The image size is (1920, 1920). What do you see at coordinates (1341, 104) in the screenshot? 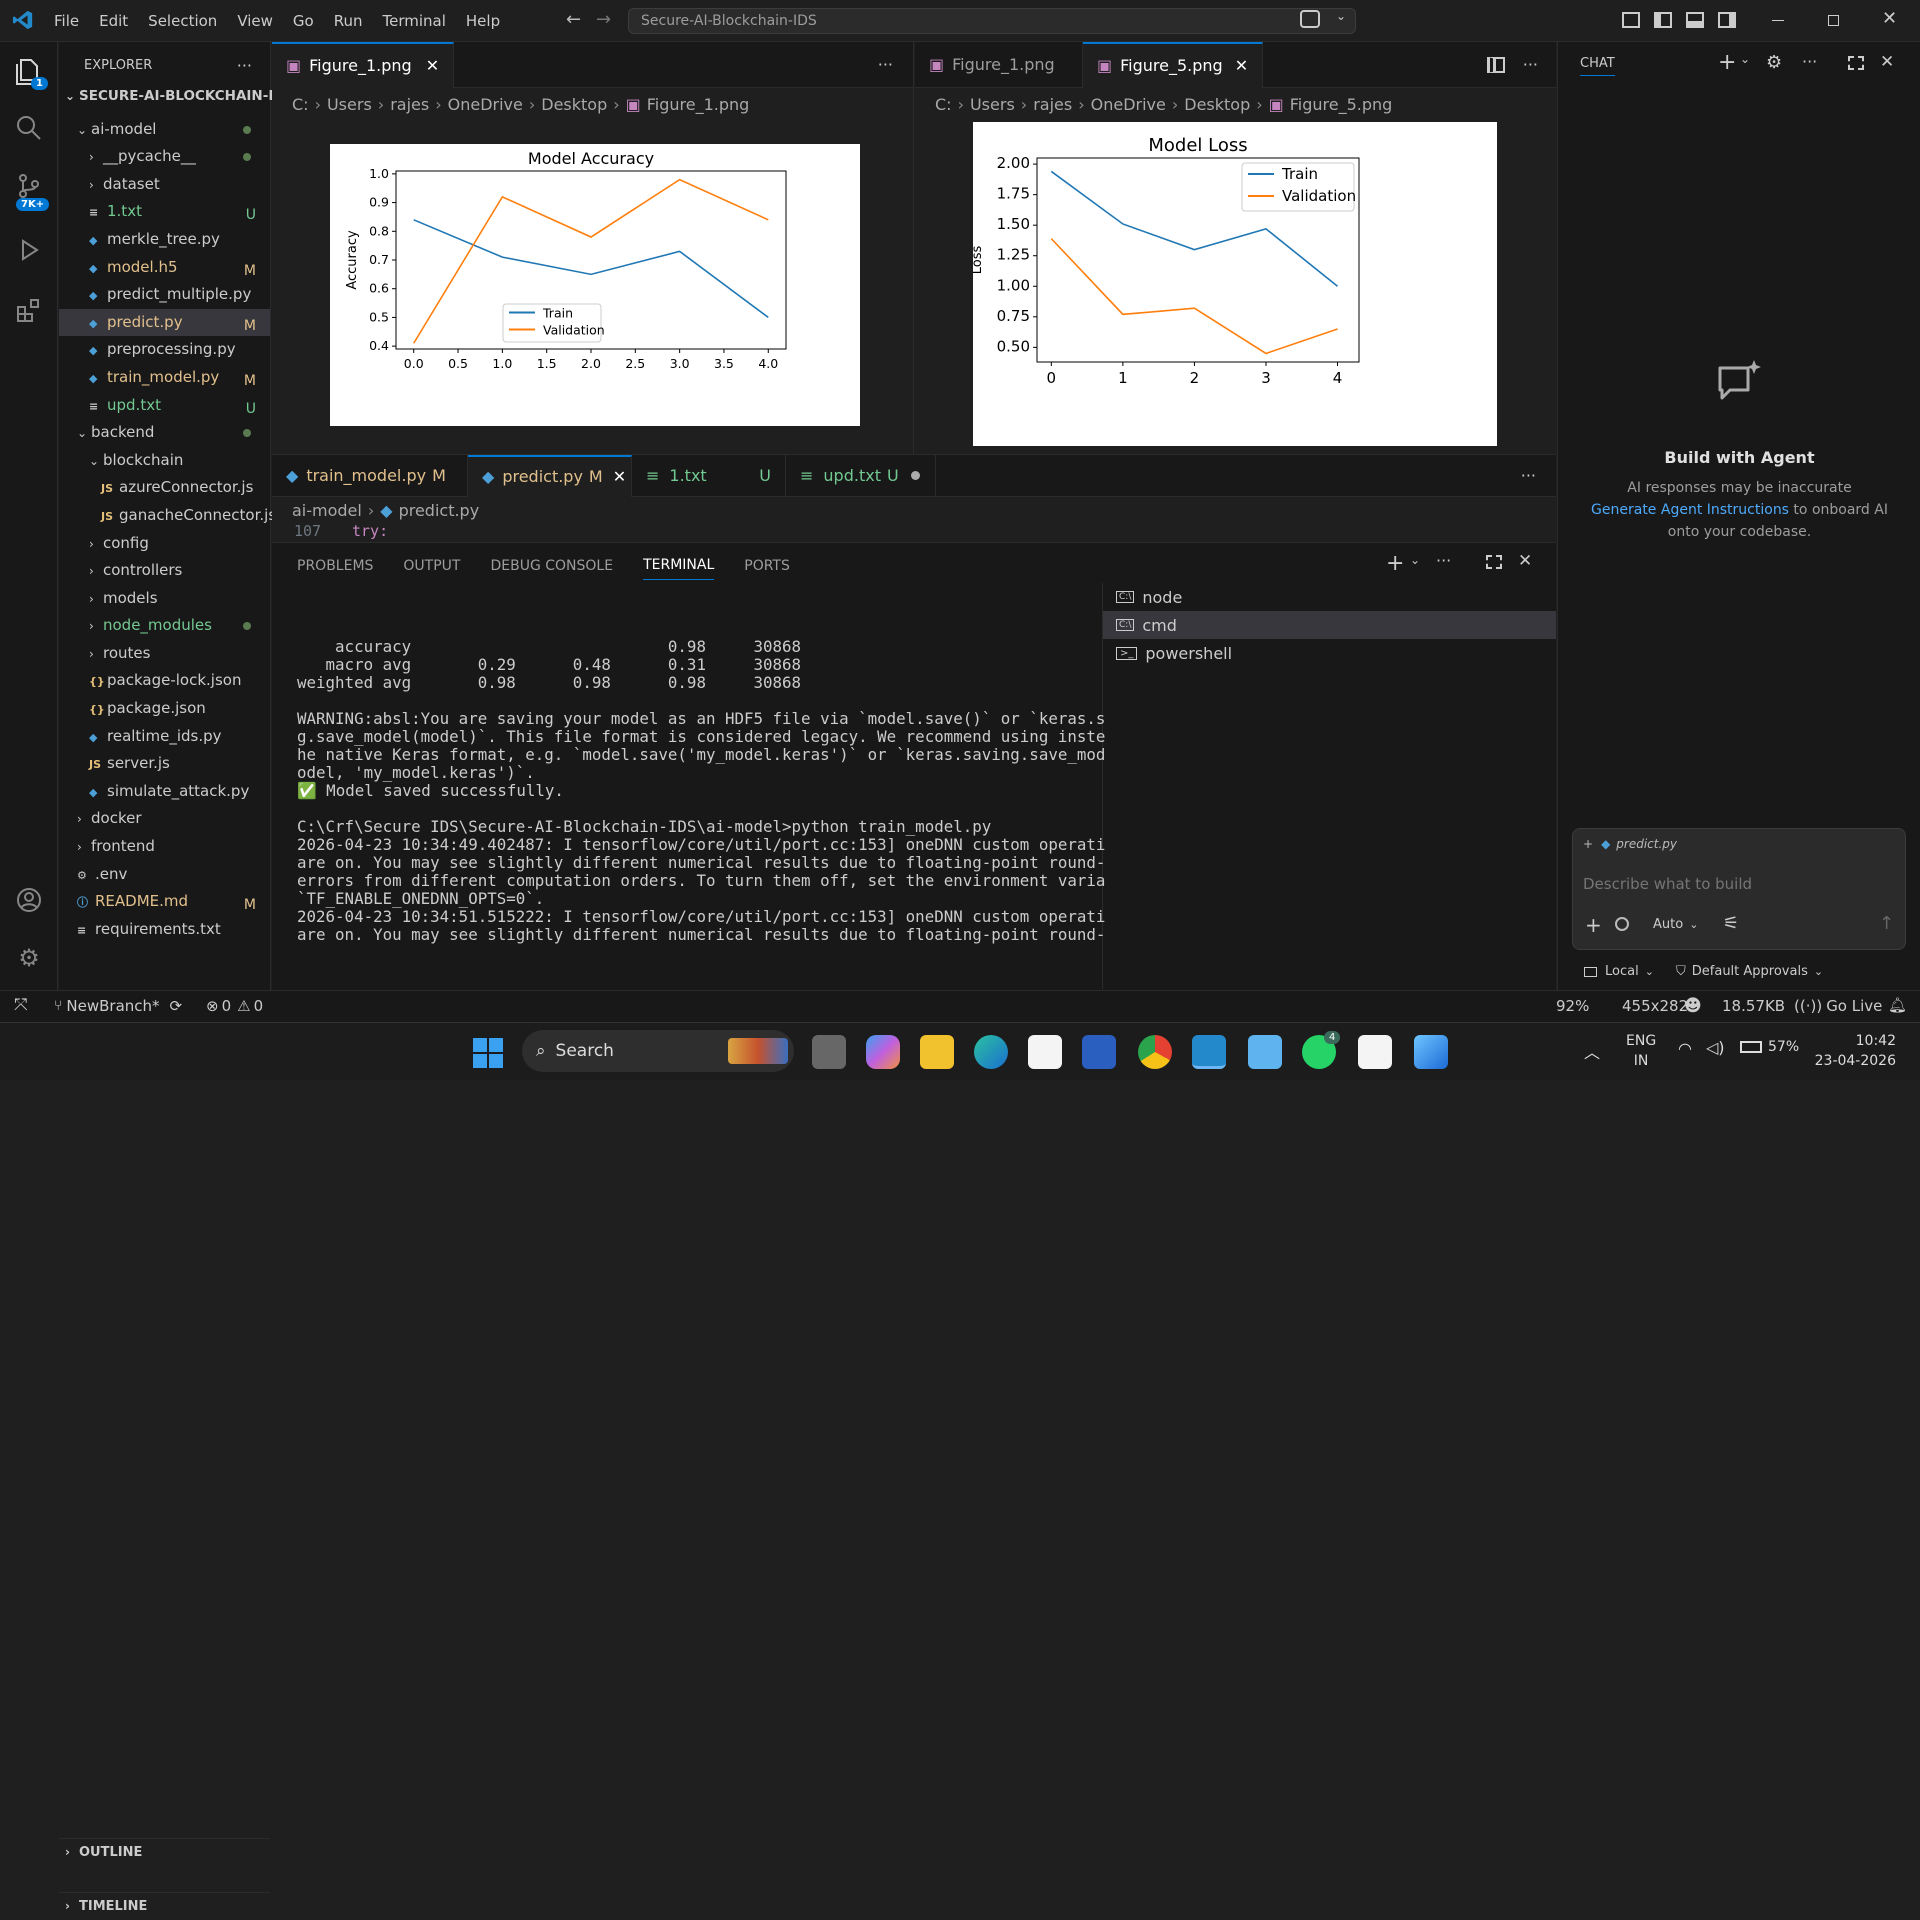
I see `crumb-file: Figure_5.png` at bounding box center [1341, 104].